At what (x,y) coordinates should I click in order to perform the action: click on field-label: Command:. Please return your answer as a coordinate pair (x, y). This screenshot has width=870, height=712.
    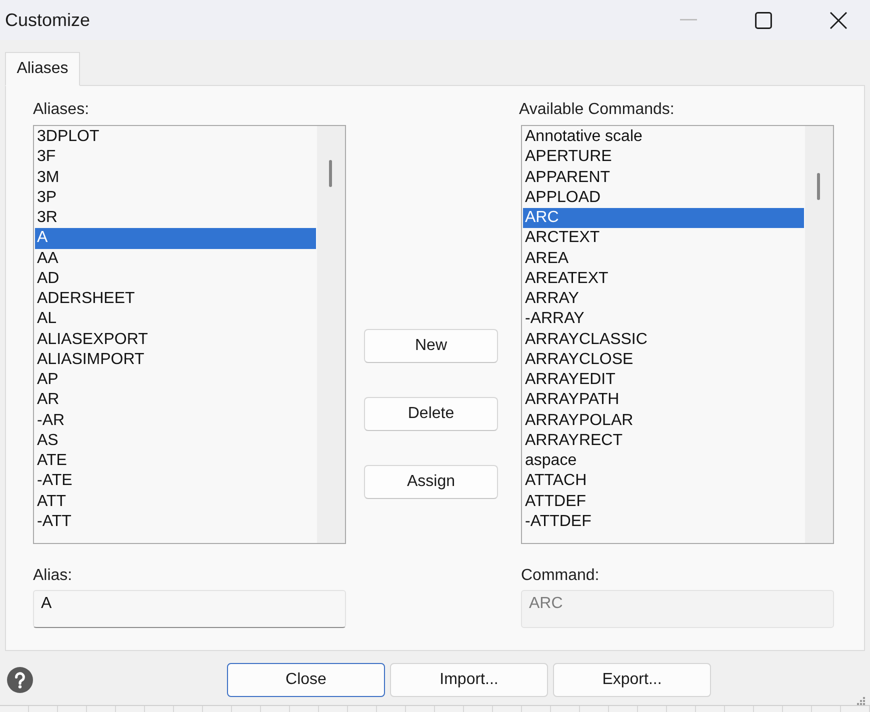
    Looking at the image, I should click on (560, 576).